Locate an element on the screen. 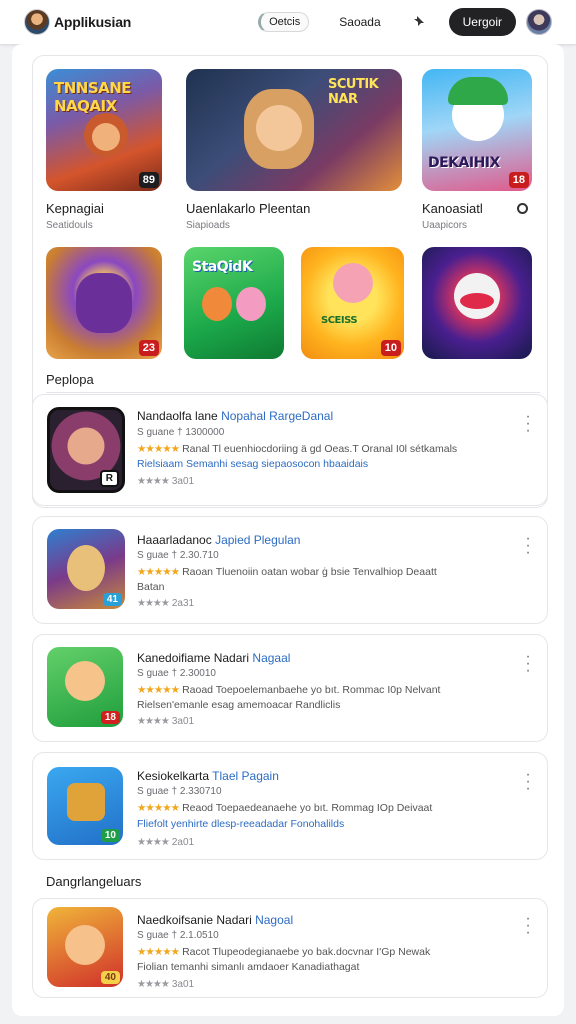 This screenshot has height=1024, width=576. featured-tile-1: TNNSANE NAQAIX 89 is located at coordinates (104, 130).